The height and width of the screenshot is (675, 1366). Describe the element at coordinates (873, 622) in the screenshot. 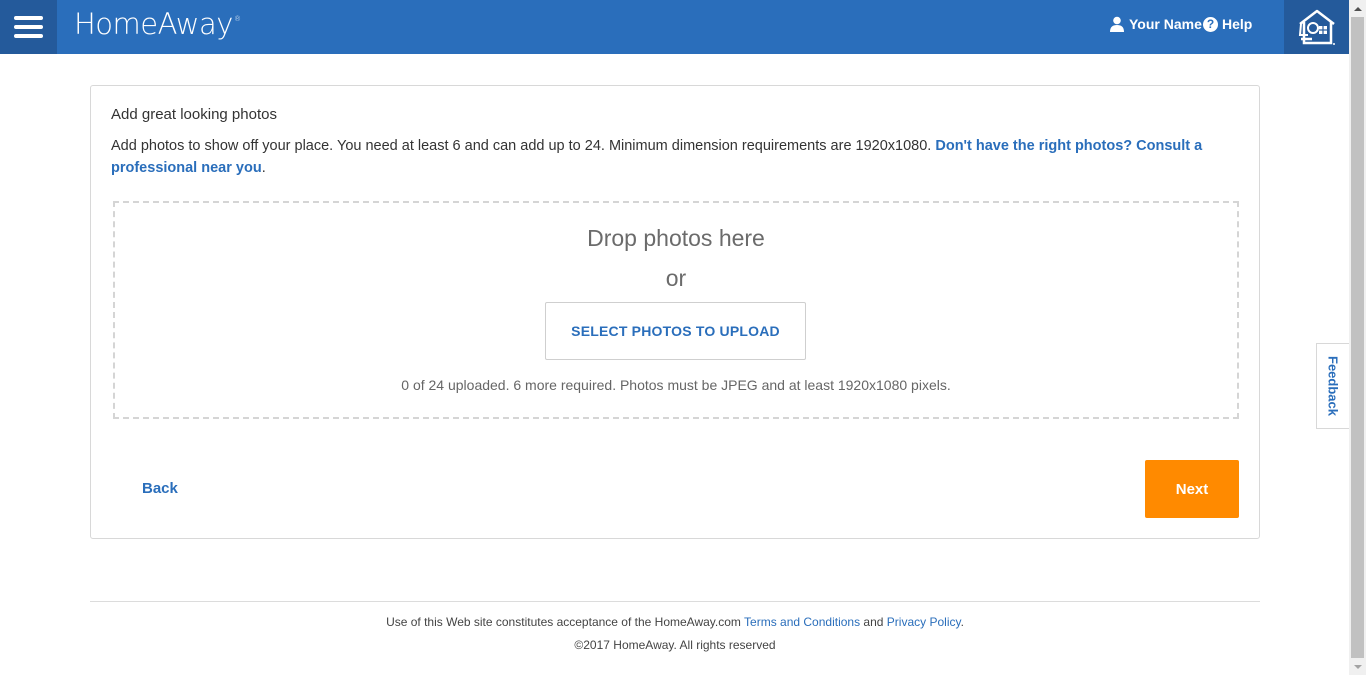

I see `footer-and: and` at that location.